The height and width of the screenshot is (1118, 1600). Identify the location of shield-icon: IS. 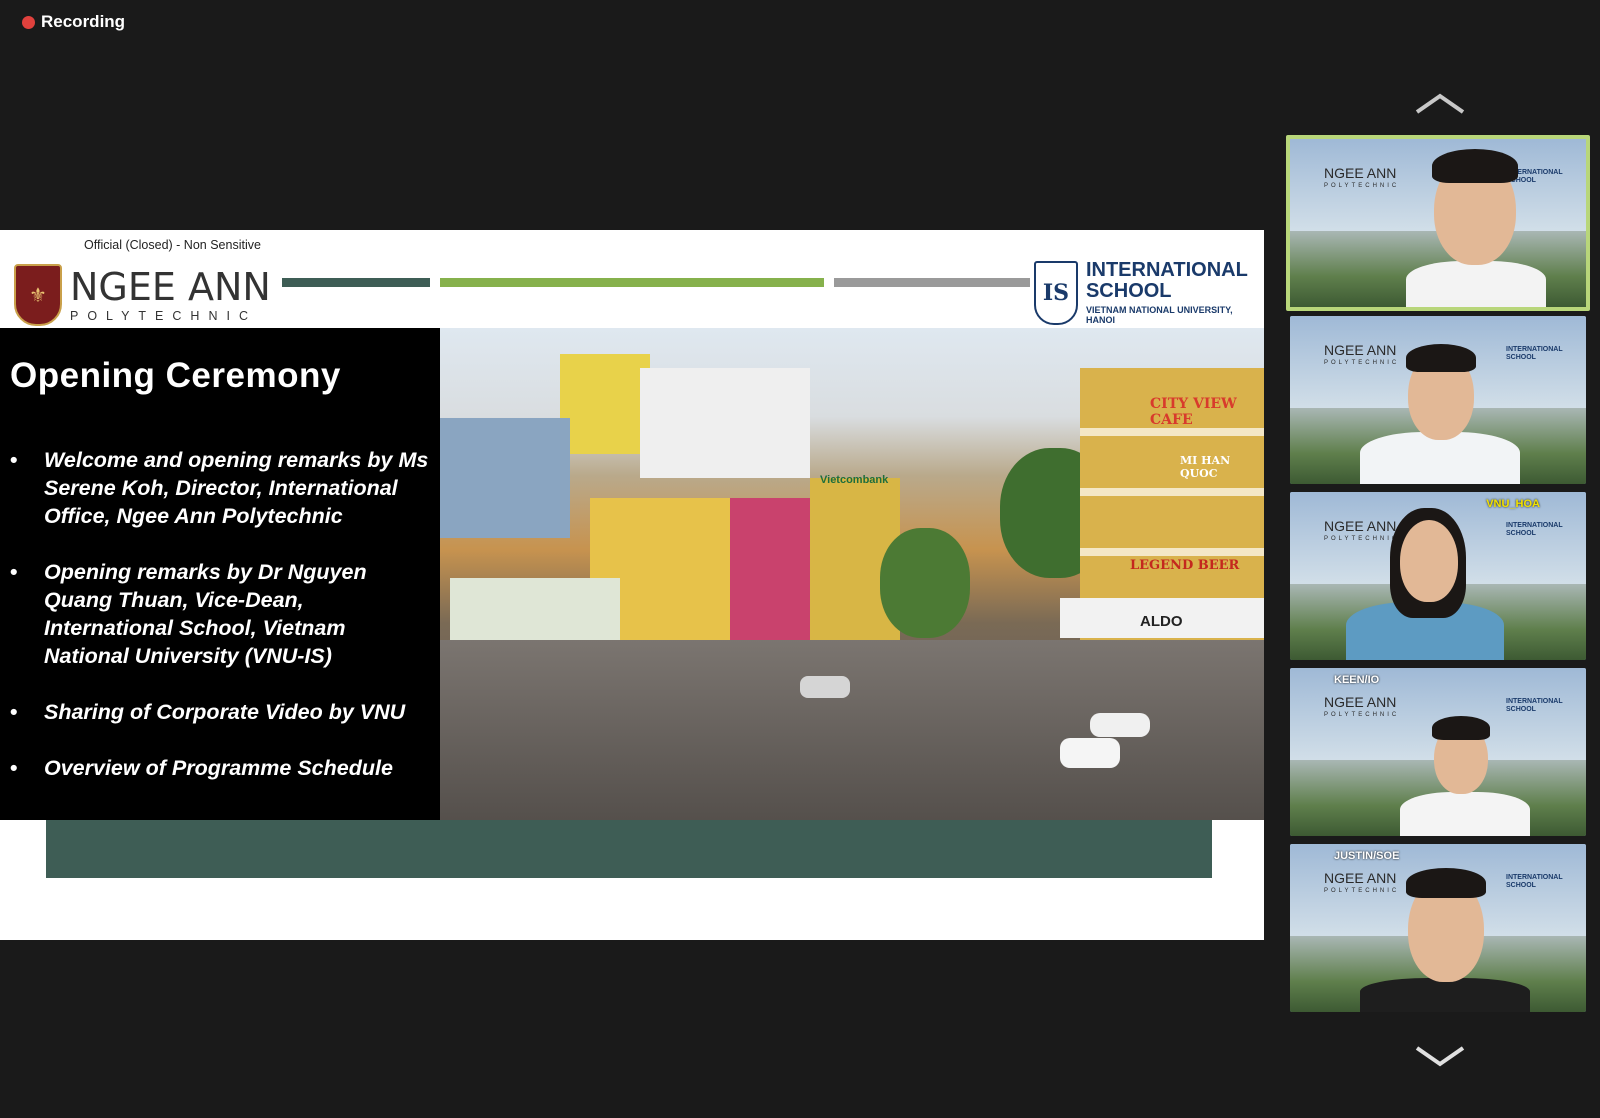
(1056, 292).